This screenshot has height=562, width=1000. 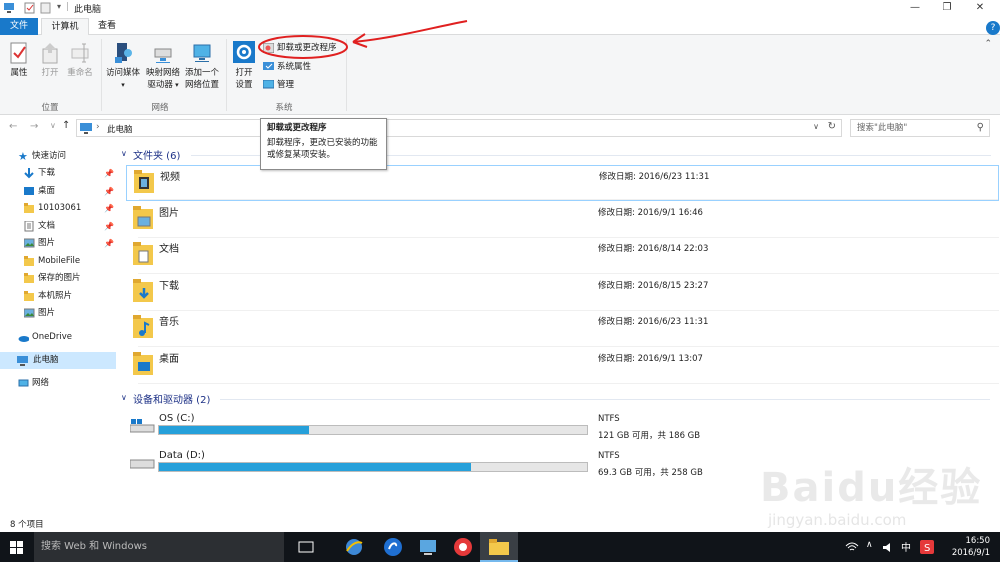 I want to click on star-icon: ★, so click(x=23, y=156).